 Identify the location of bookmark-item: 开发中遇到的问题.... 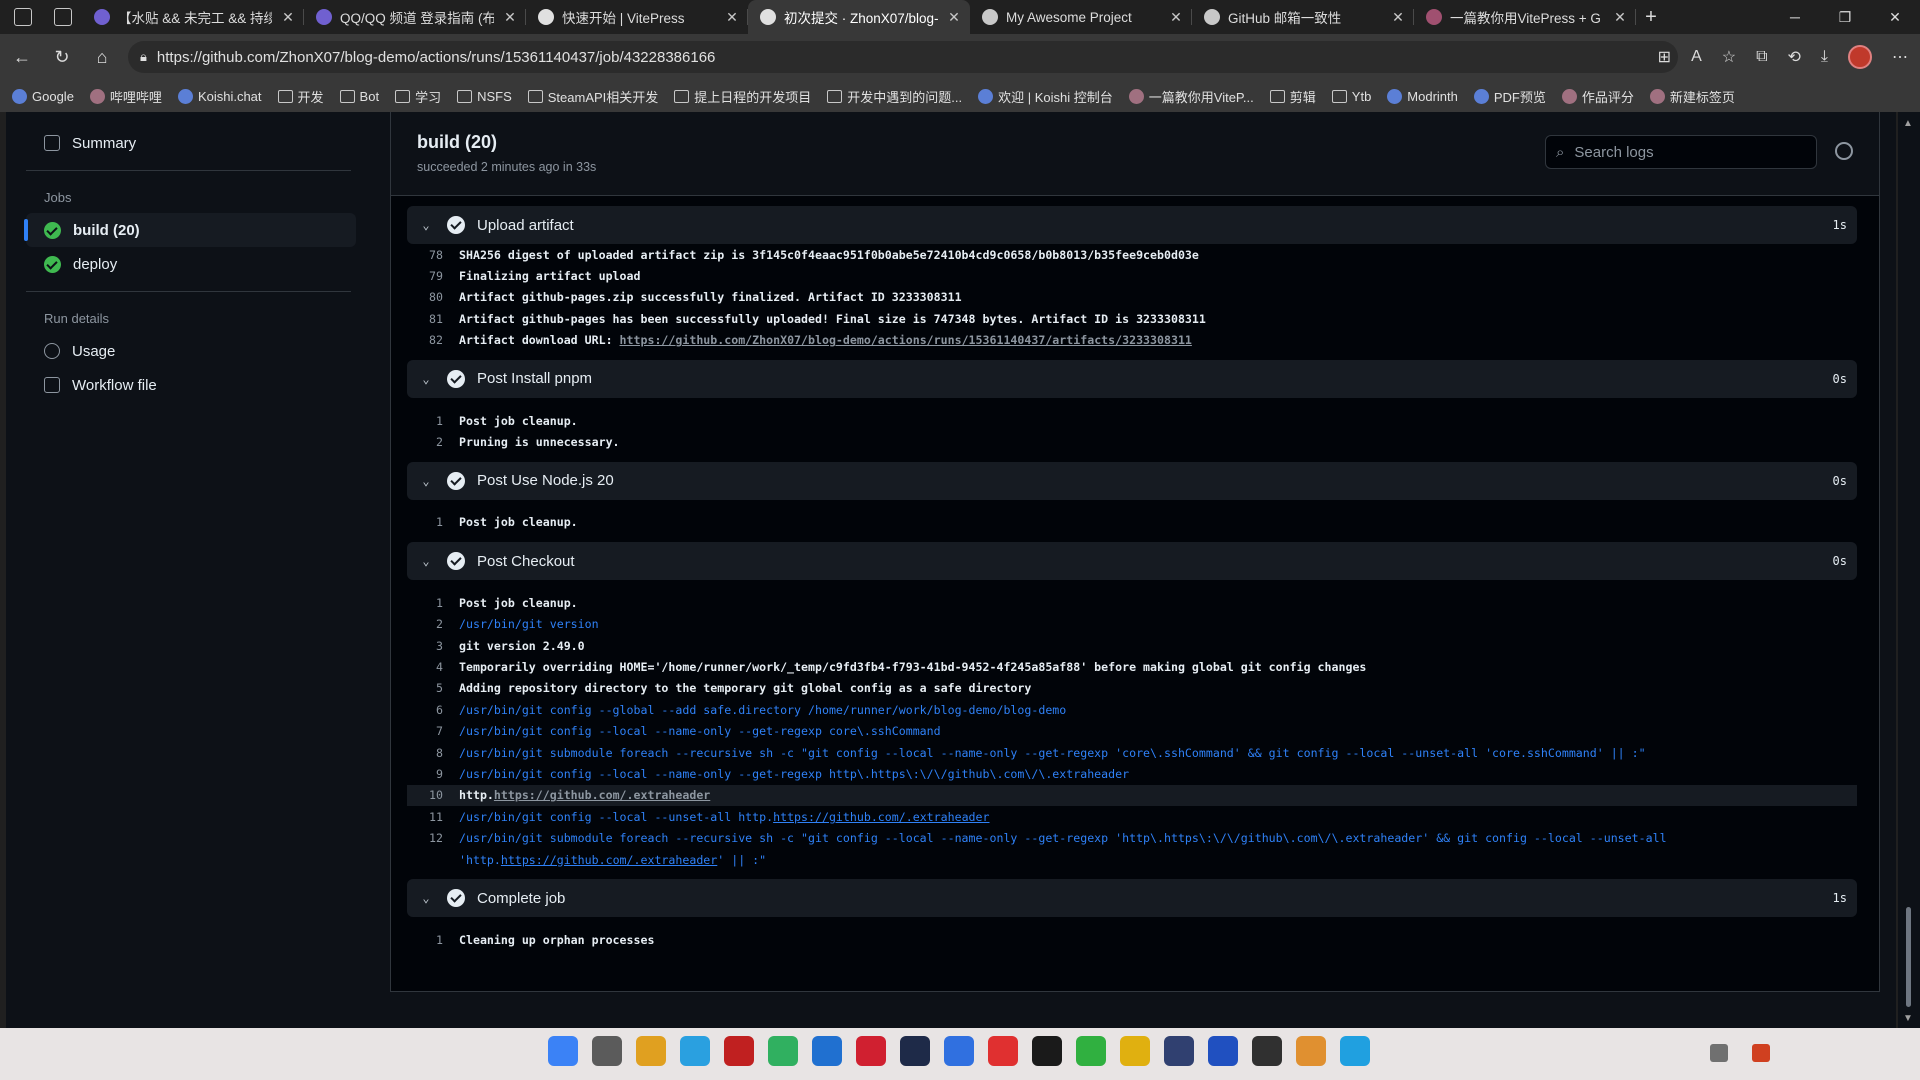
(894, 96).